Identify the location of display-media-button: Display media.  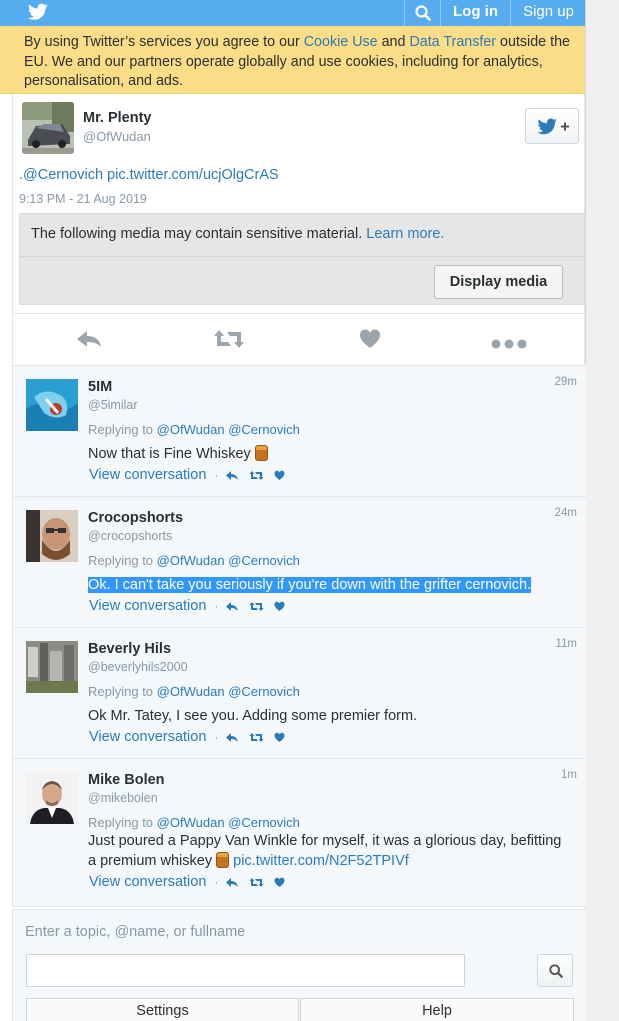
(498, 282).